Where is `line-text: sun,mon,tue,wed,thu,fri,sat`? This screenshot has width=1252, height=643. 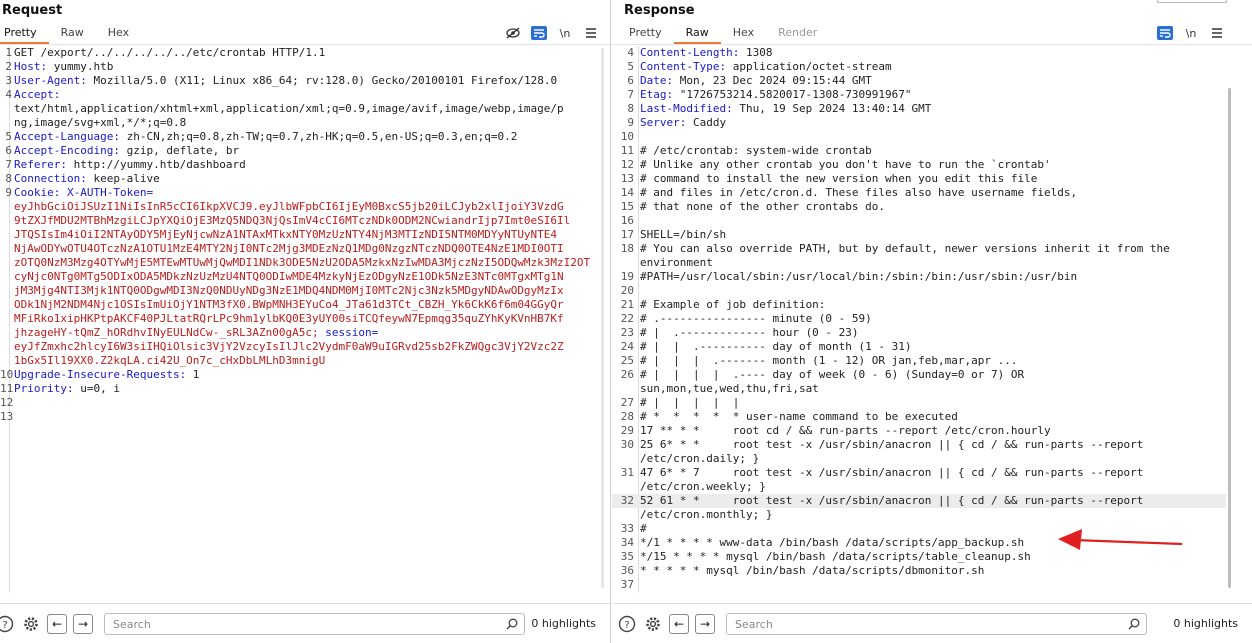 line-text: sun,mon,tue,wed,thu,fri,sat is located at coordinates (729, 388).